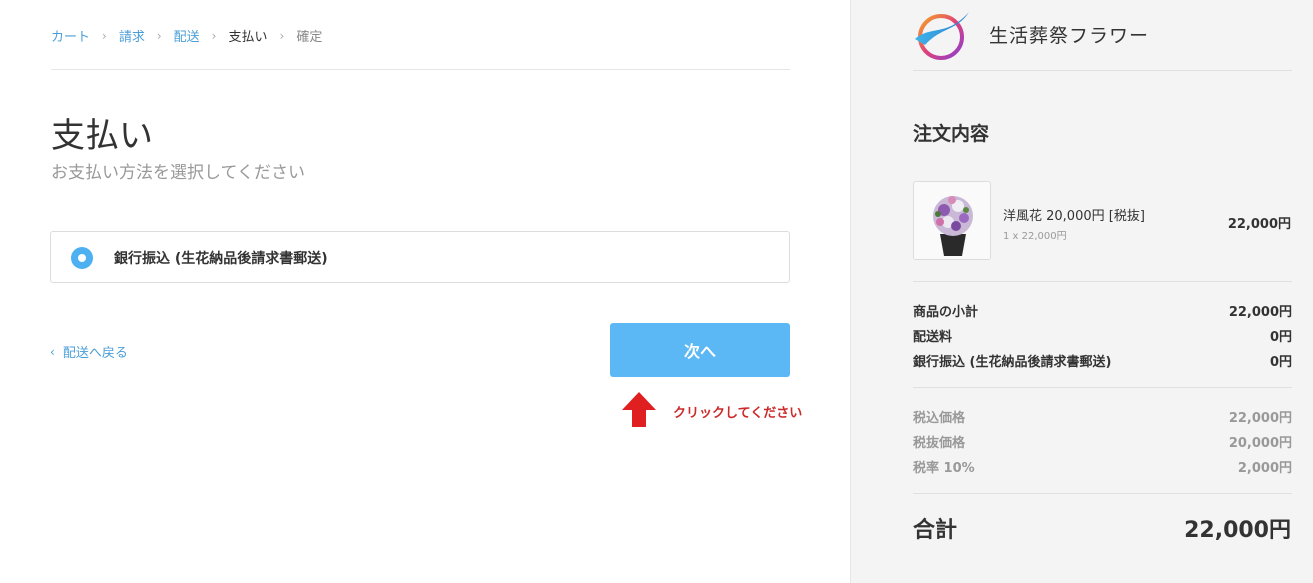 Image resolution: width=1313 pixels, height=583 pixels. What do you see at coordinates (1102, 335) in the screenshot?
I see `summary-row-shipping: 配送料 0円` at bounding box center [1102, 335].